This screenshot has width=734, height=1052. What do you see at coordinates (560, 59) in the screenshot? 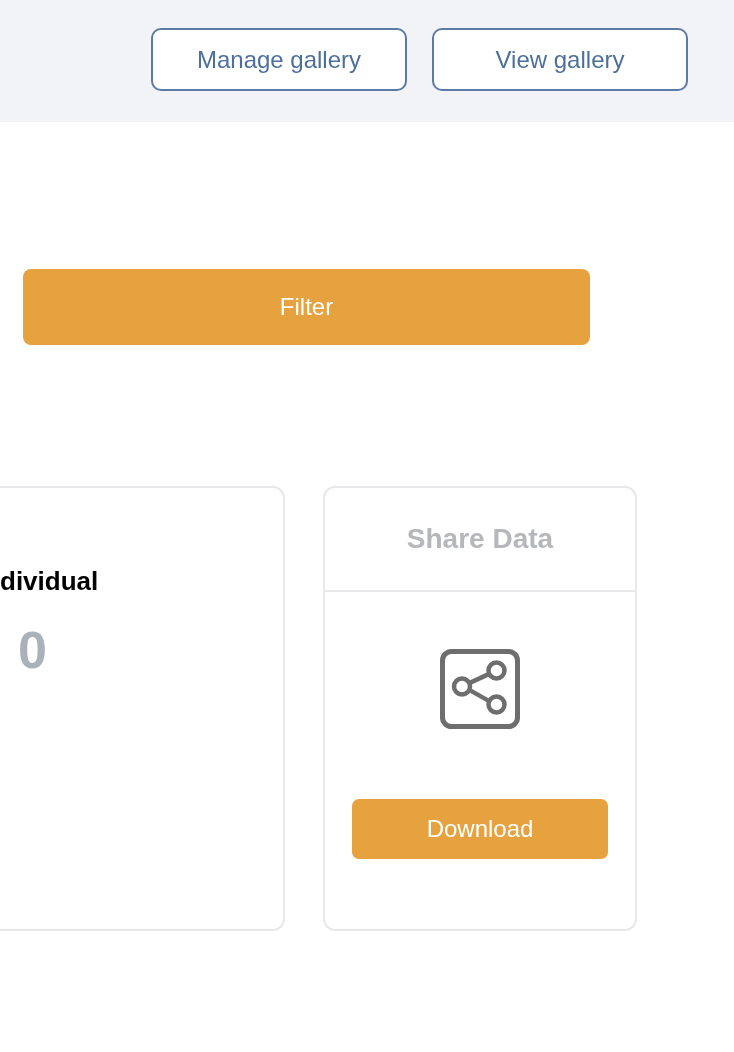
I see `gallery-button: View gallery` at bounding box center [560, 59].